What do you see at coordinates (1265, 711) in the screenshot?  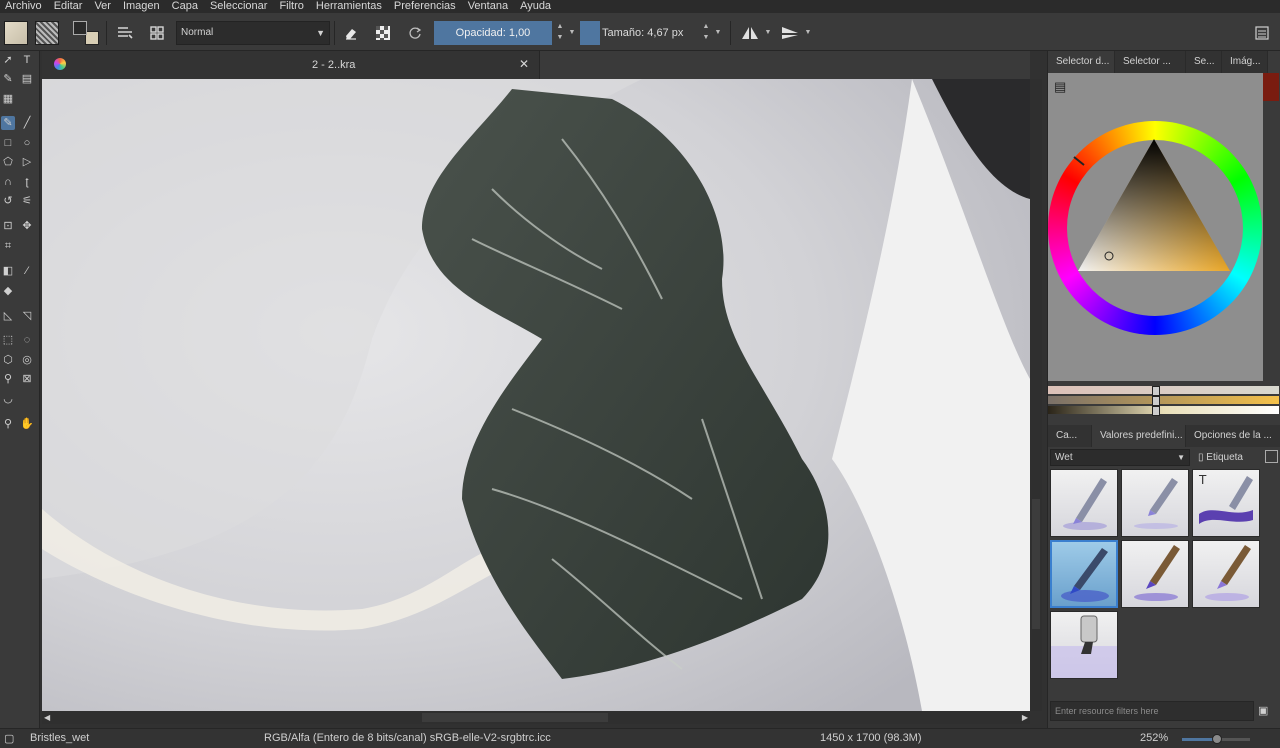 I see `save-icon: ▣` at bounding box center [1265, 711].